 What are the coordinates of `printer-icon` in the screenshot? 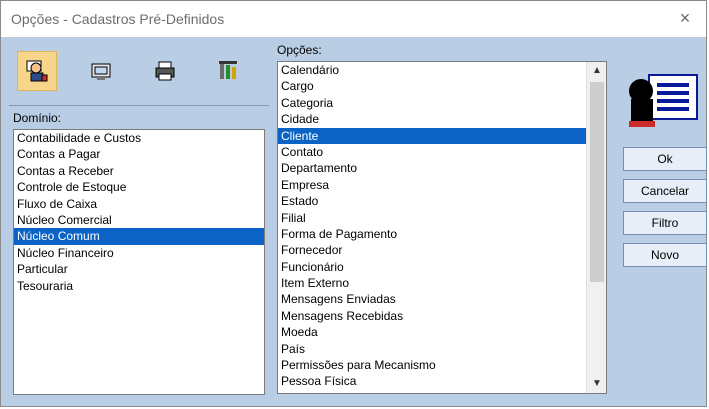 It's located at (165, 71).